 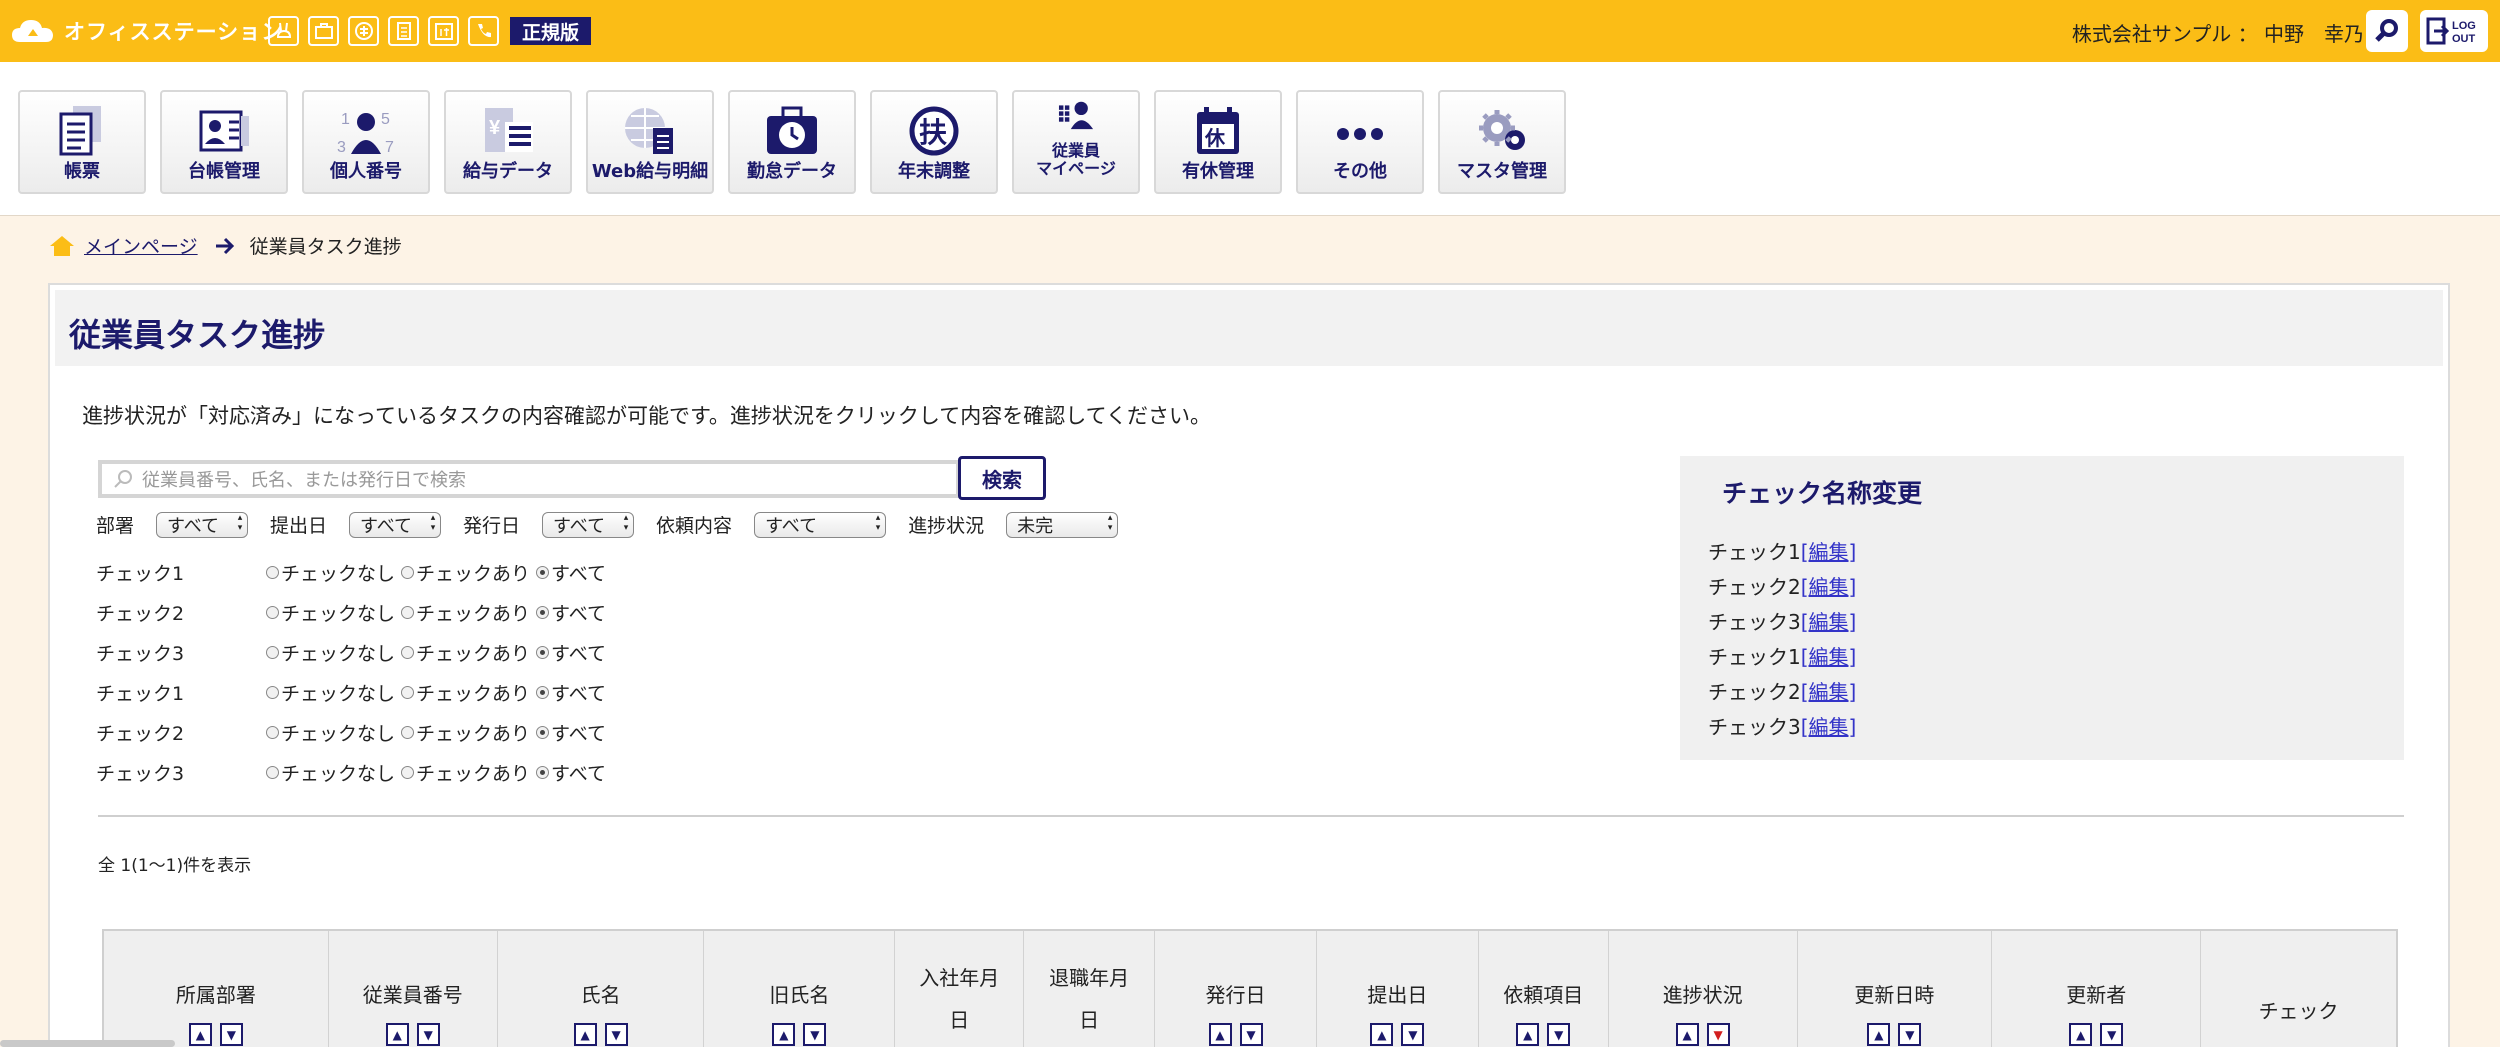 I want to click on check-filter-row: チェック3 チェックなし チェックあり すべて, so click(x=354, y=772).